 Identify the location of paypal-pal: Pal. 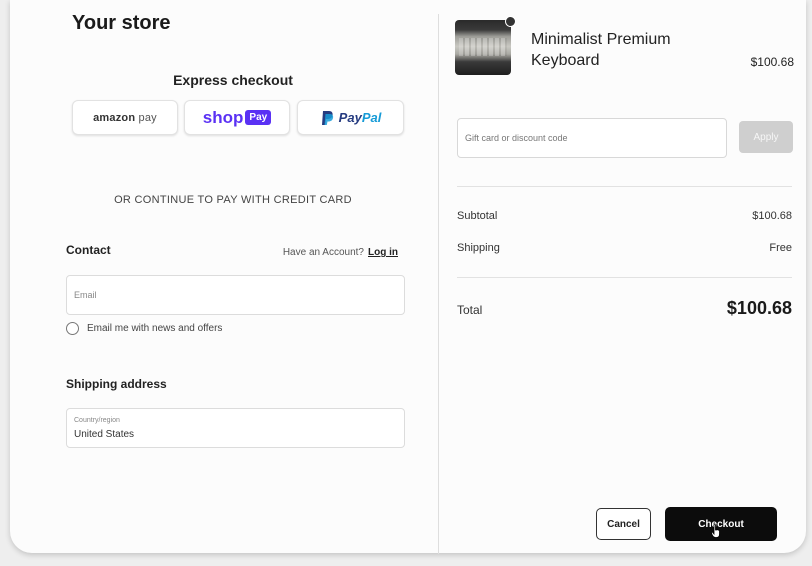
(371, 117).